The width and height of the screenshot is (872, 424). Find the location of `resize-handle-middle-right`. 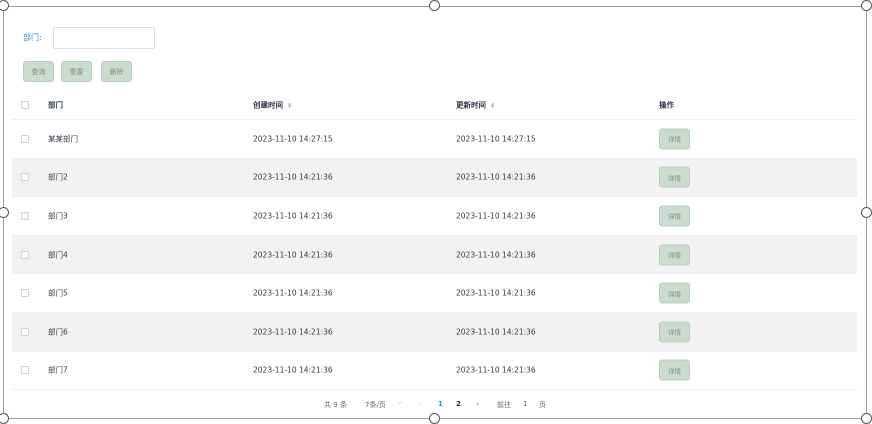

resize-handle-middle-right is located at coordinates (866, 212).